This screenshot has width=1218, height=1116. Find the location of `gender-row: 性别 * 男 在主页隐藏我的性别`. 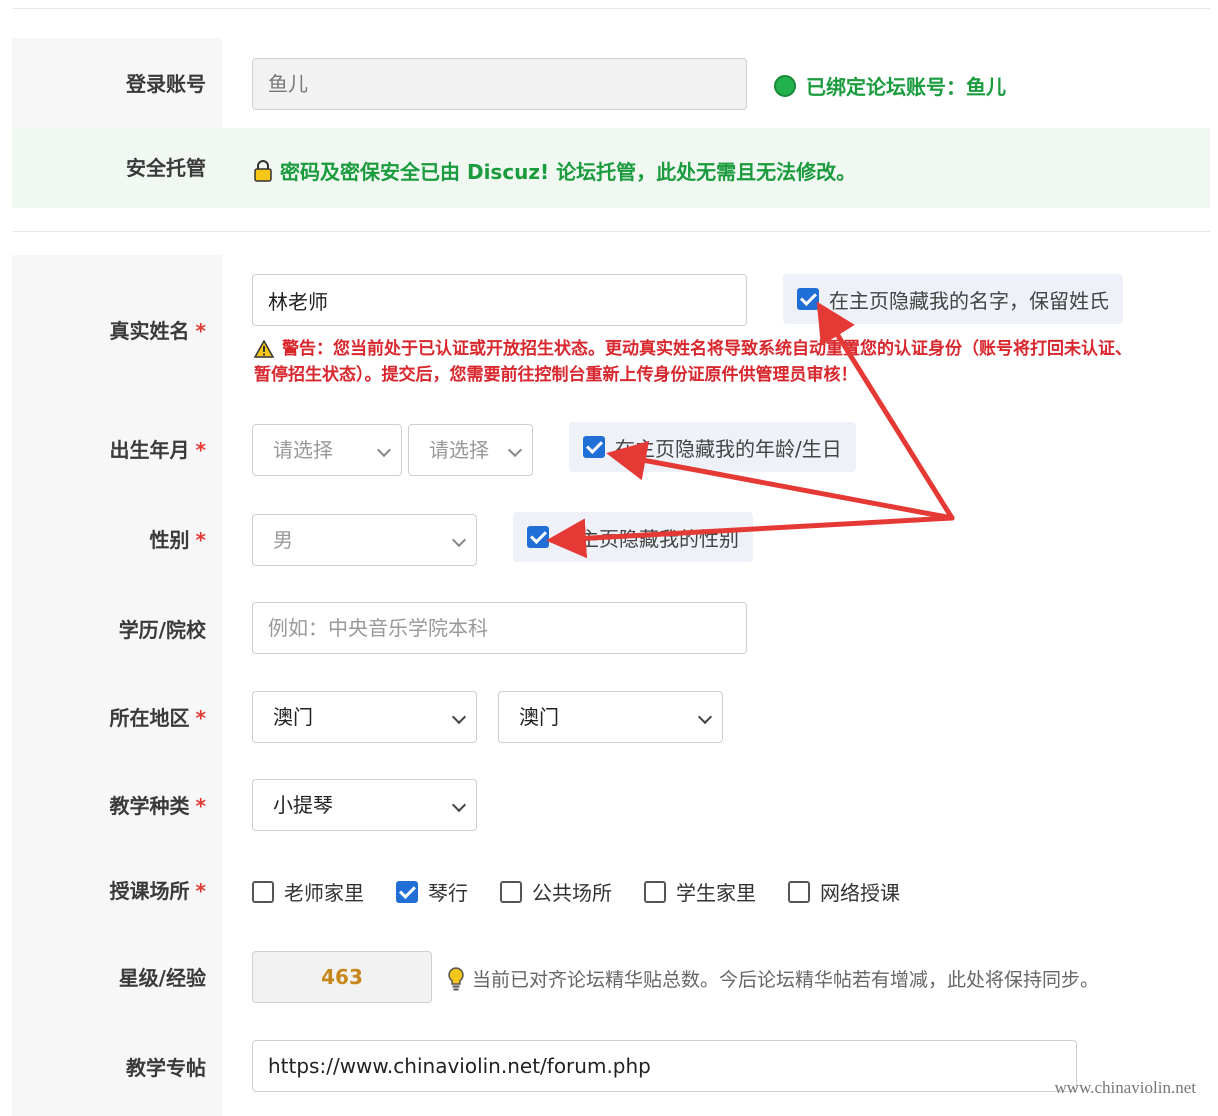

gender-row: 性别 * 男 在主页隐藏我的性别 is located at coordinates (611, 540).